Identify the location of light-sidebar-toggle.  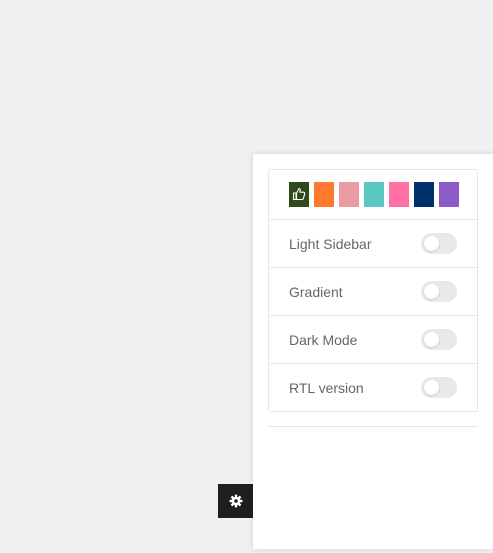
(439, 243).